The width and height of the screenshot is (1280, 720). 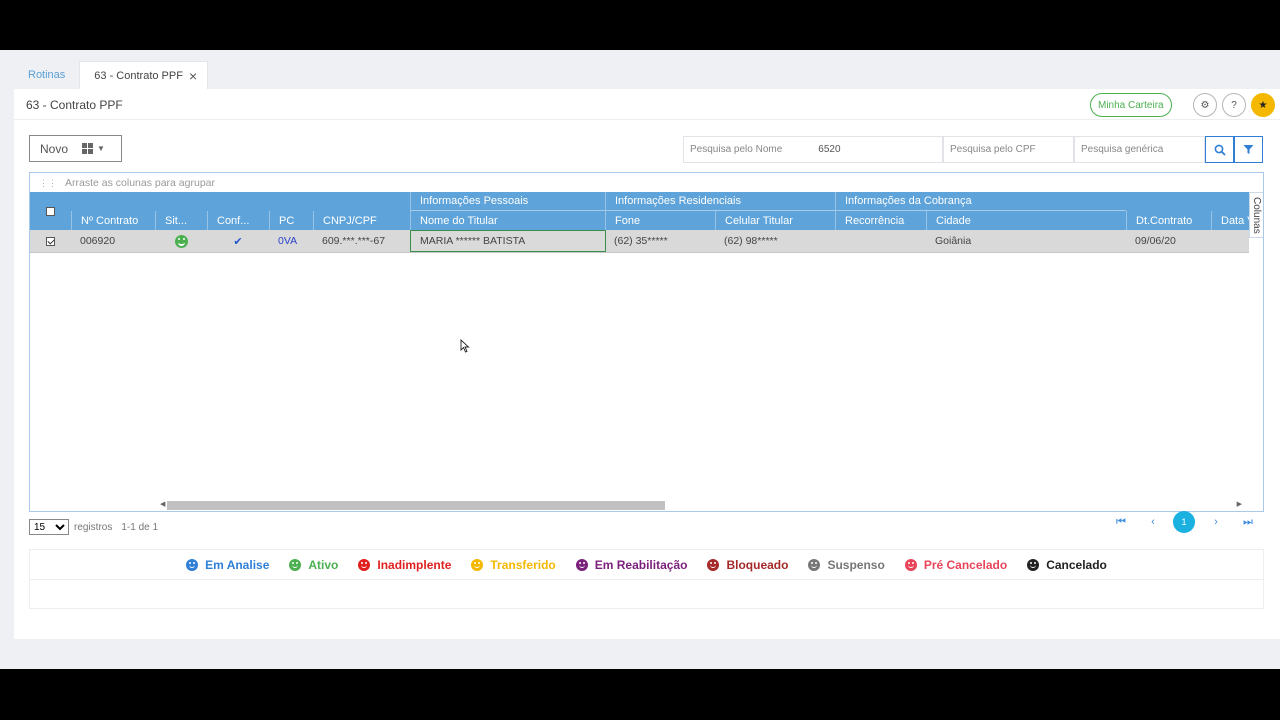 I want to click on help-icon: ?, so click(x=1234, y=105).